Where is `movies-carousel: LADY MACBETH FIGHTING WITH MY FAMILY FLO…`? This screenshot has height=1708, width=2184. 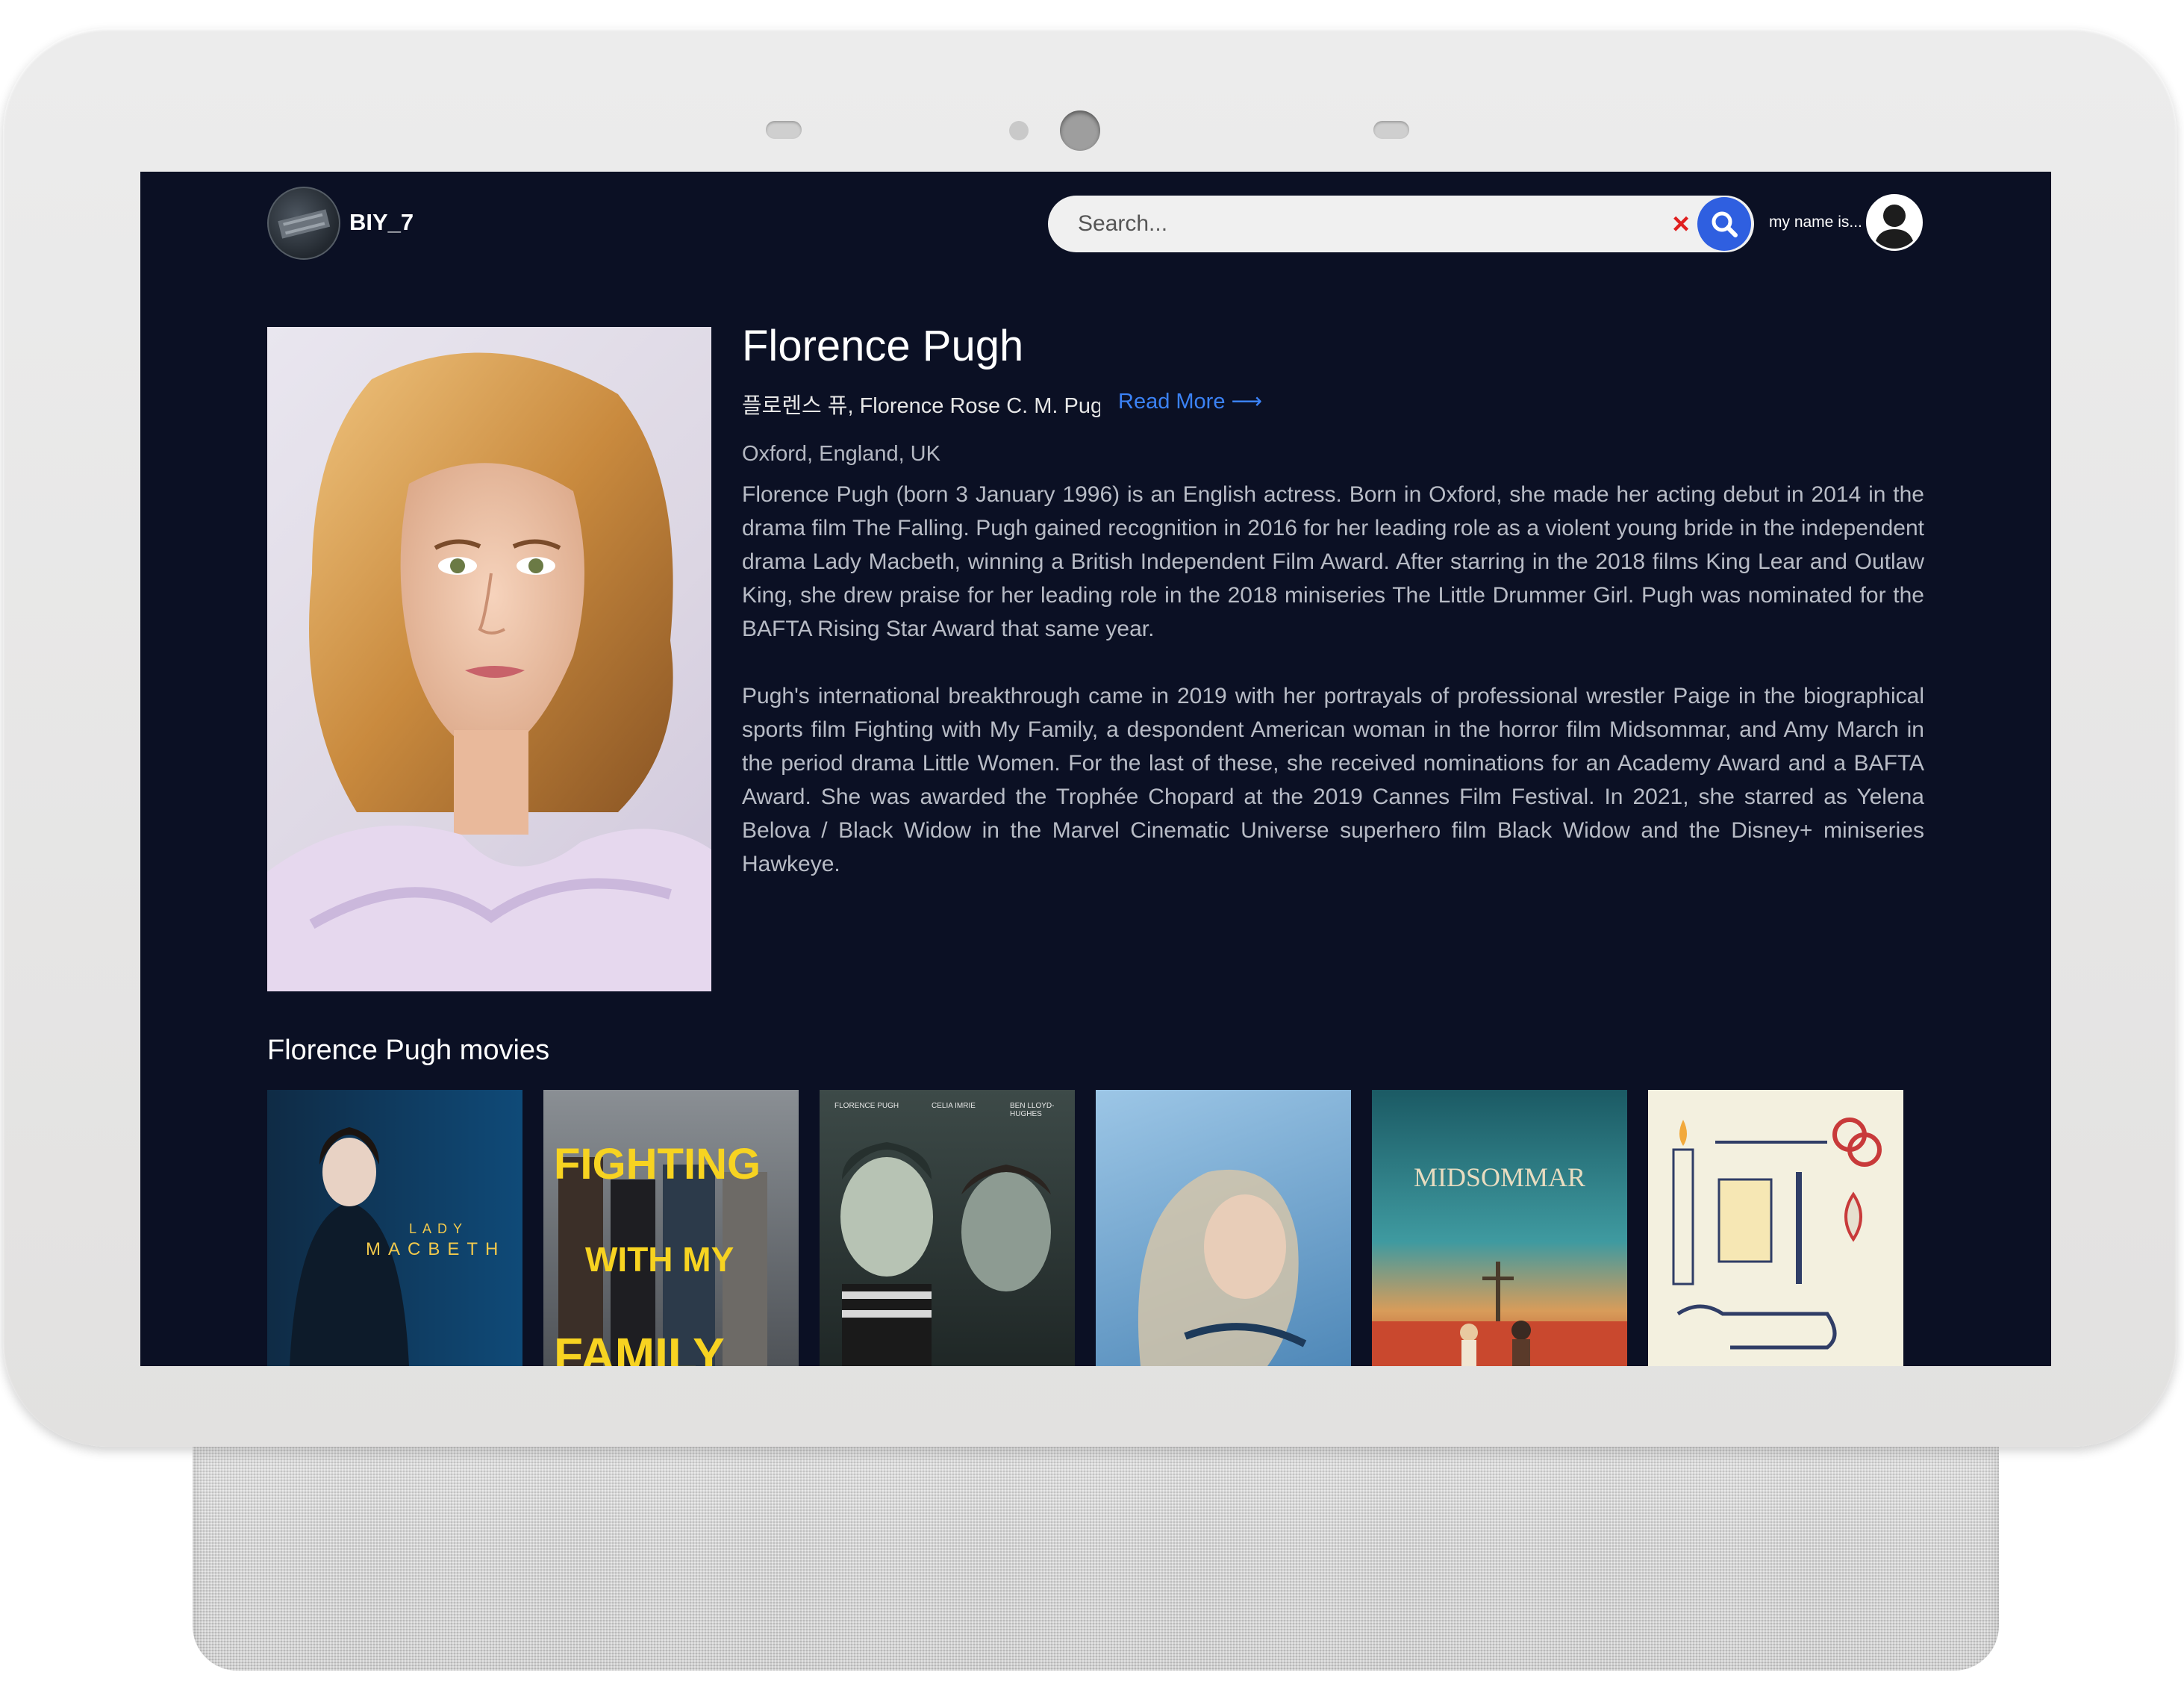 movies-carousel: LADY MACBETH FIGHTING WITH MY FAMILY FLO… is located at coordinates (1159, 1228).